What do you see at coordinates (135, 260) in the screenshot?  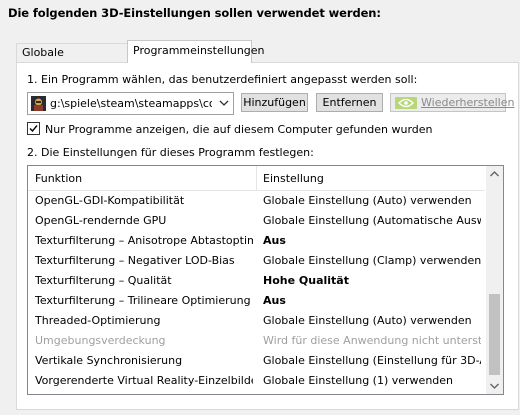 I see `function-cell: Texturfilterung – Negativer LOD-Bias` at bounding box center [135, 260].